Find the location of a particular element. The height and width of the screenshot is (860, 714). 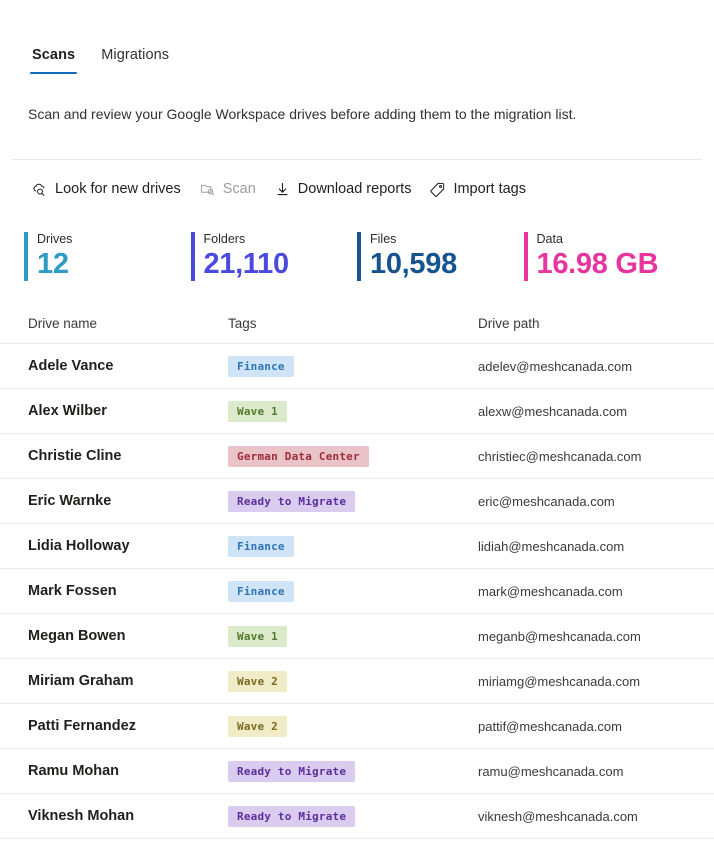

cell-drive-name: Mark Fossen is located at coordinates (72, 591).